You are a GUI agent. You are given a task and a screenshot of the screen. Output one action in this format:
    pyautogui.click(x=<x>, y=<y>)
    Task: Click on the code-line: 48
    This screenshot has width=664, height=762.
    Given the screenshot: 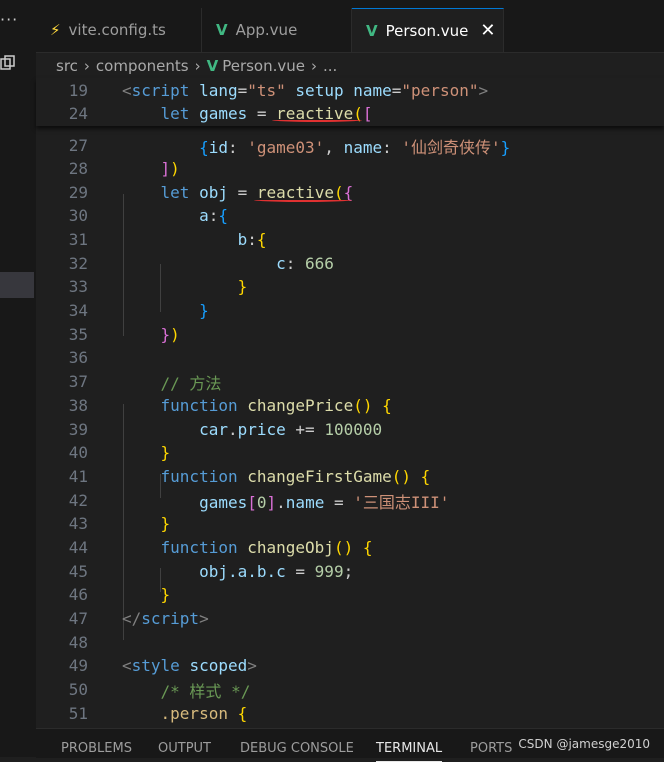 What is the action you would take?
    pyautogui.click(x=350, y=642)
    